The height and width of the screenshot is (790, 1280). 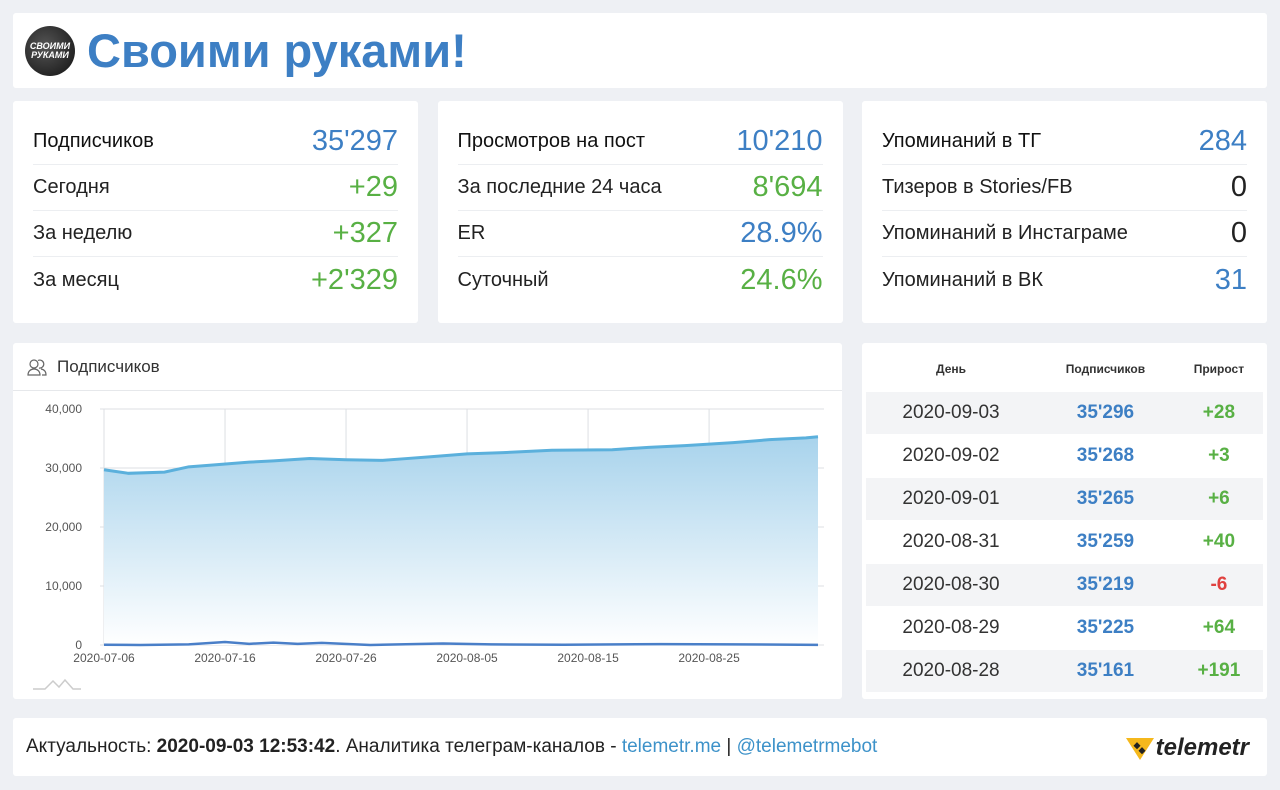 I want to click on y-tick-label: 20,000, so click(x=63, y=527).